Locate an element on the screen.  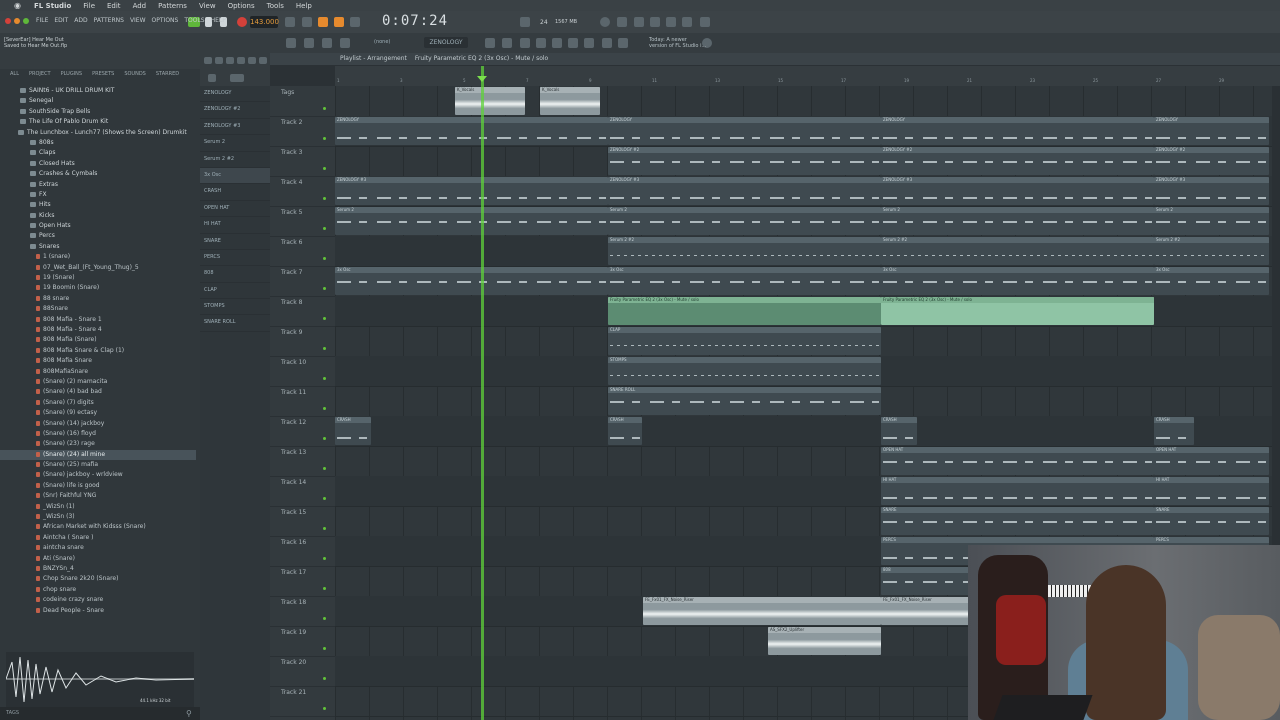
pattern-clip: CRASH is located at coordinates (1174, 431).